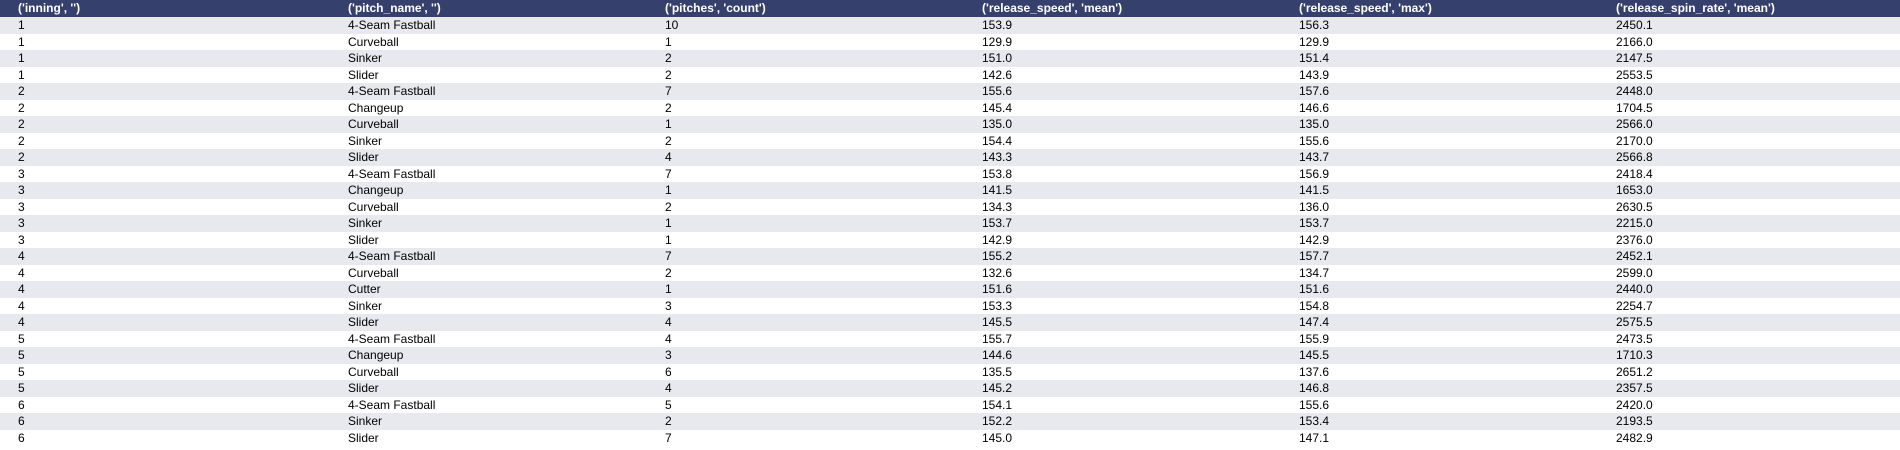 The width and height of the screenshot is (1900, 450). I want to click on pitch-name-cell: Changeup, so click(488, 190).